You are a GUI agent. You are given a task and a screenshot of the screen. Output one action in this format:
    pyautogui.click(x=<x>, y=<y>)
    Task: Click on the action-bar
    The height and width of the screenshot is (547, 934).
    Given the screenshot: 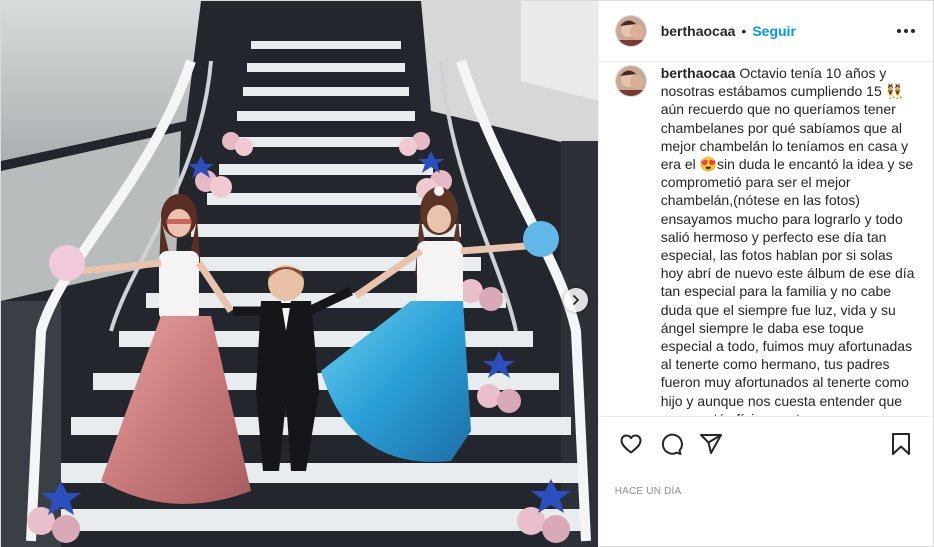 What is the action you would take?
    pyautogui.click(x=765, y=443)
    